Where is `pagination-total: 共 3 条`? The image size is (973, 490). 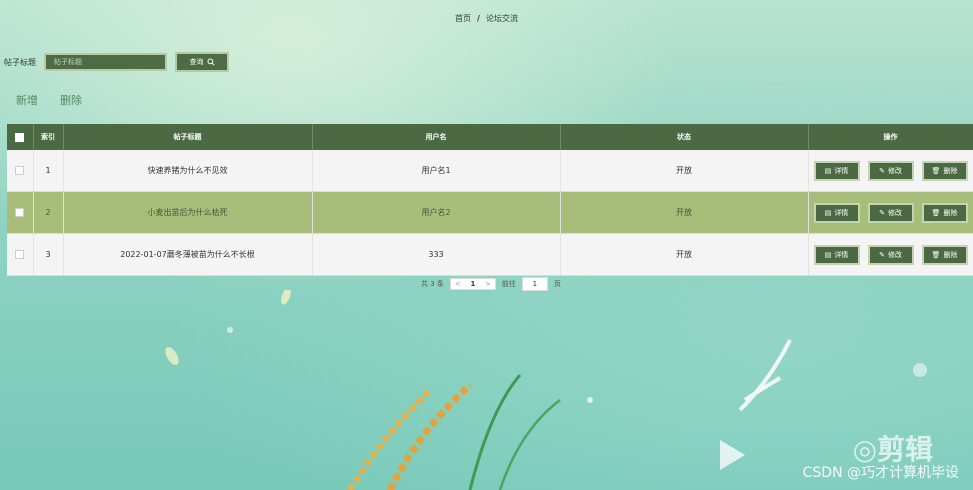 pagination-total: 共 3 条 is located at coordinates (432, 284).